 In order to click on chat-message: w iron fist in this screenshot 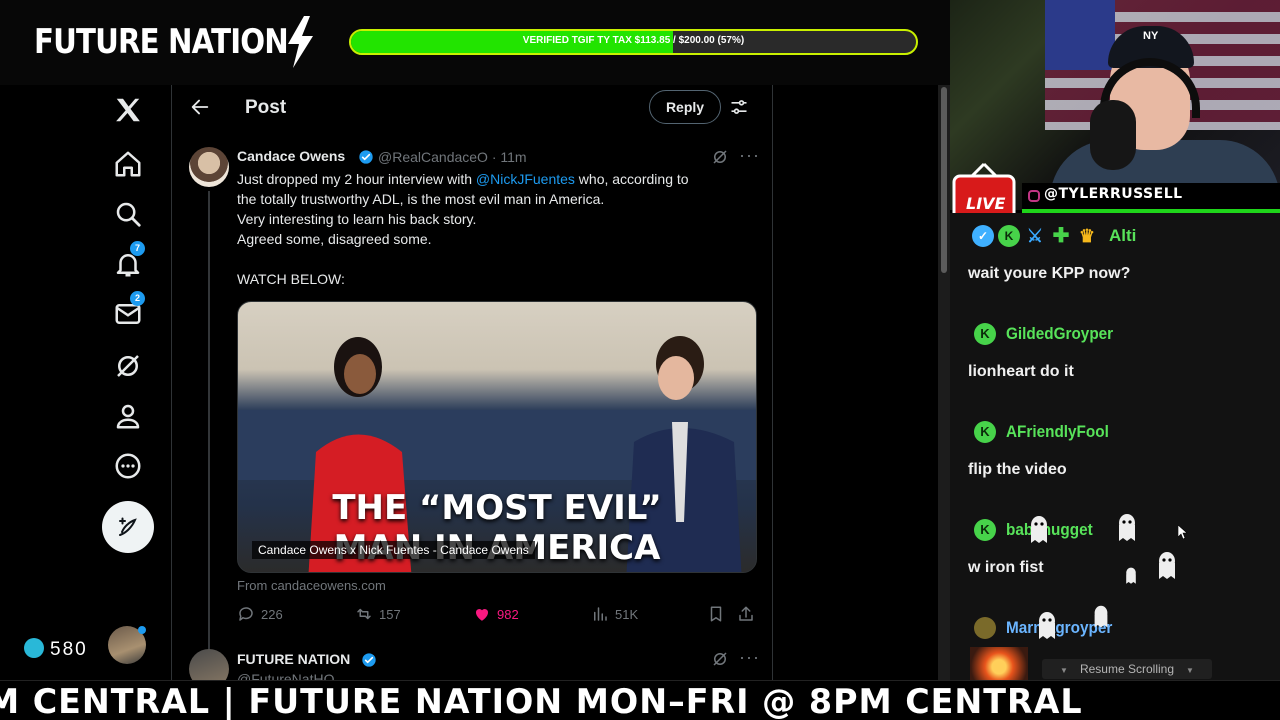, I will do `click(1006, 567)`.